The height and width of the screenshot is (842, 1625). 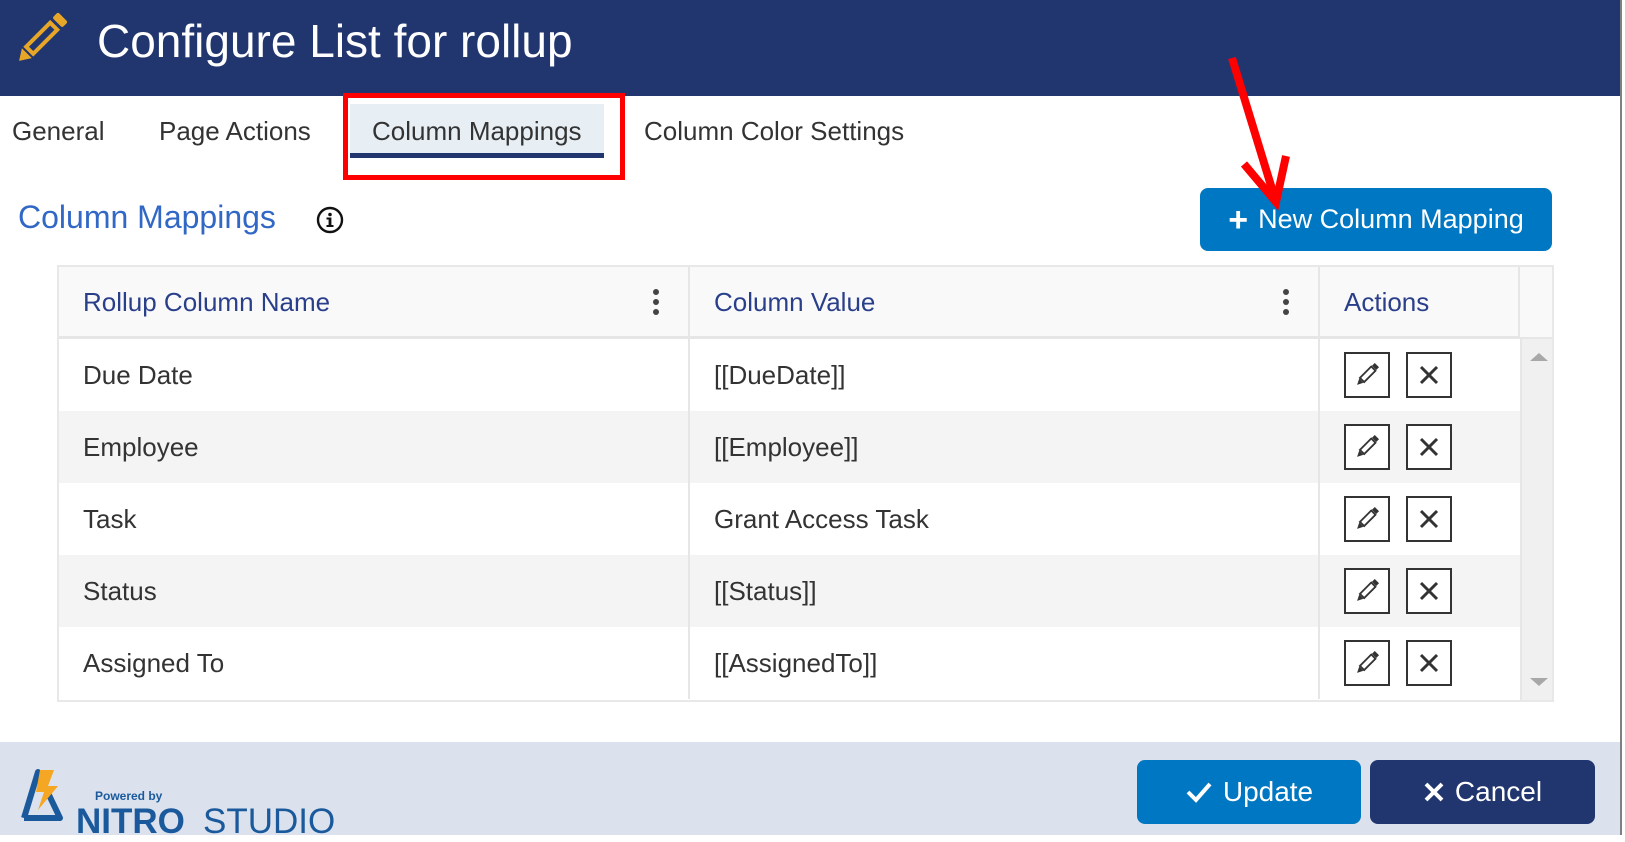 What do you see at coordinates (1238, 219) in the screenshot?
I see `plus-icon: +` at bounding box center [1238, 219].